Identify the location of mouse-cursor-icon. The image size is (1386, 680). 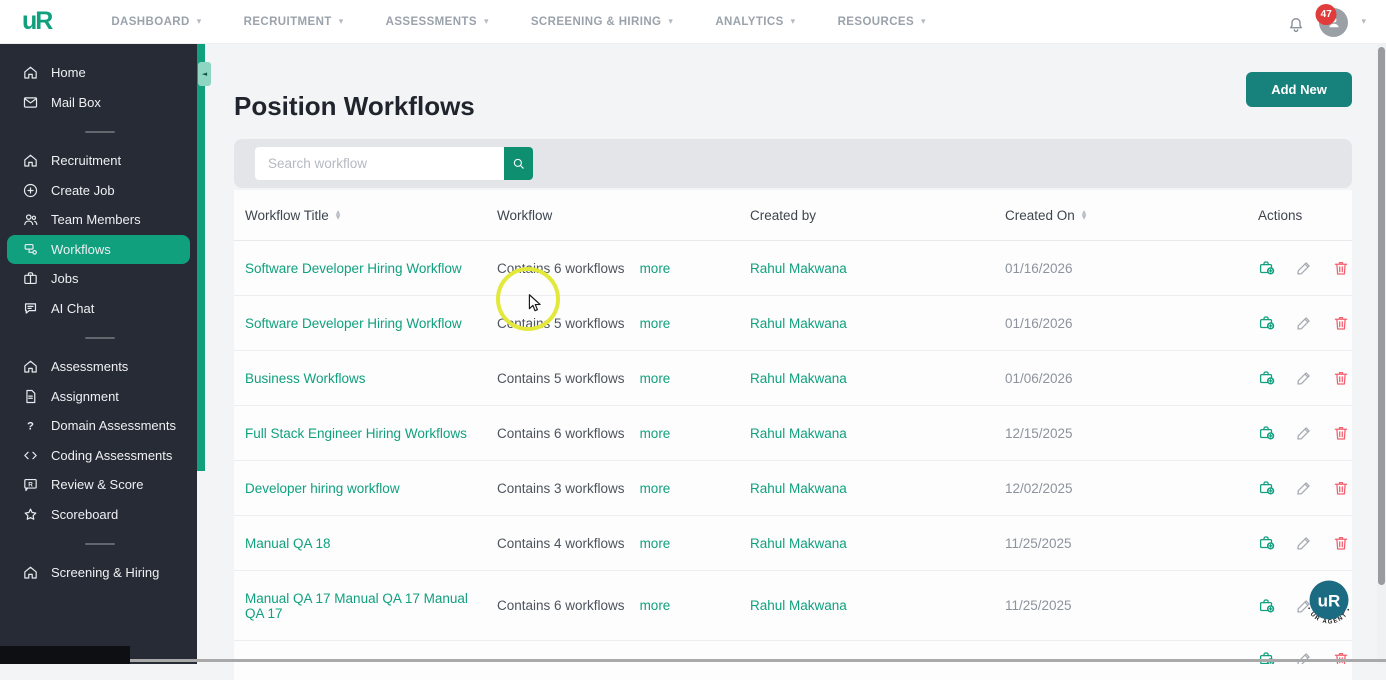
(534, 303).